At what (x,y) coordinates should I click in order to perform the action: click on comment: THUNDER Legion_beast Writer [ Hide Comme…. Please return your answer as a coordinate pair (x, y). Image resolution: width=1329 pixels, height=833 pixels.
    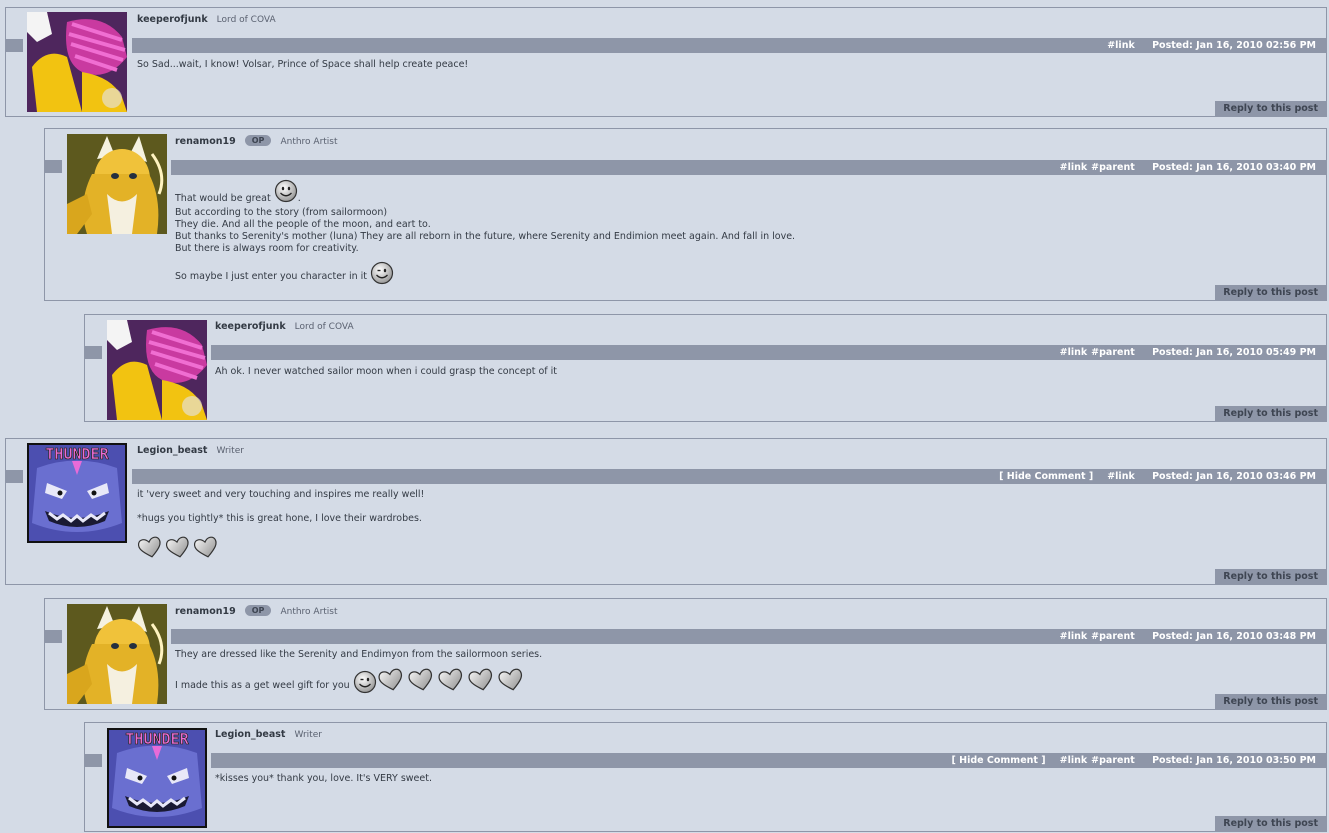
    Looking at the image, I should click on (705, 777).